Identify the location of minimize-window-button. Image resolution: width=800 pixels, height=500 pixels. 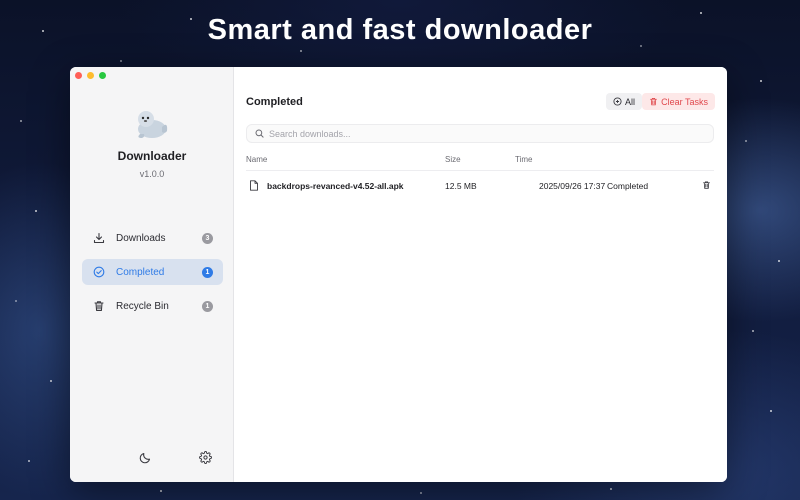
(90, 75).